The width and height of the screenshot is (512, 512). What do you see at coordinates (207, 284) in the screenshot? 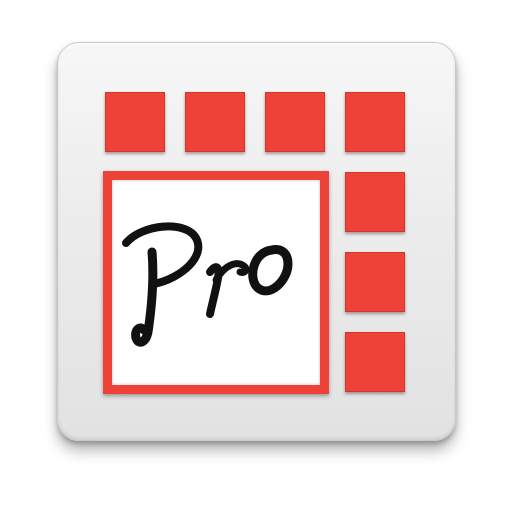
I see `pro-logo-icon` at bounding box center [207, 284].